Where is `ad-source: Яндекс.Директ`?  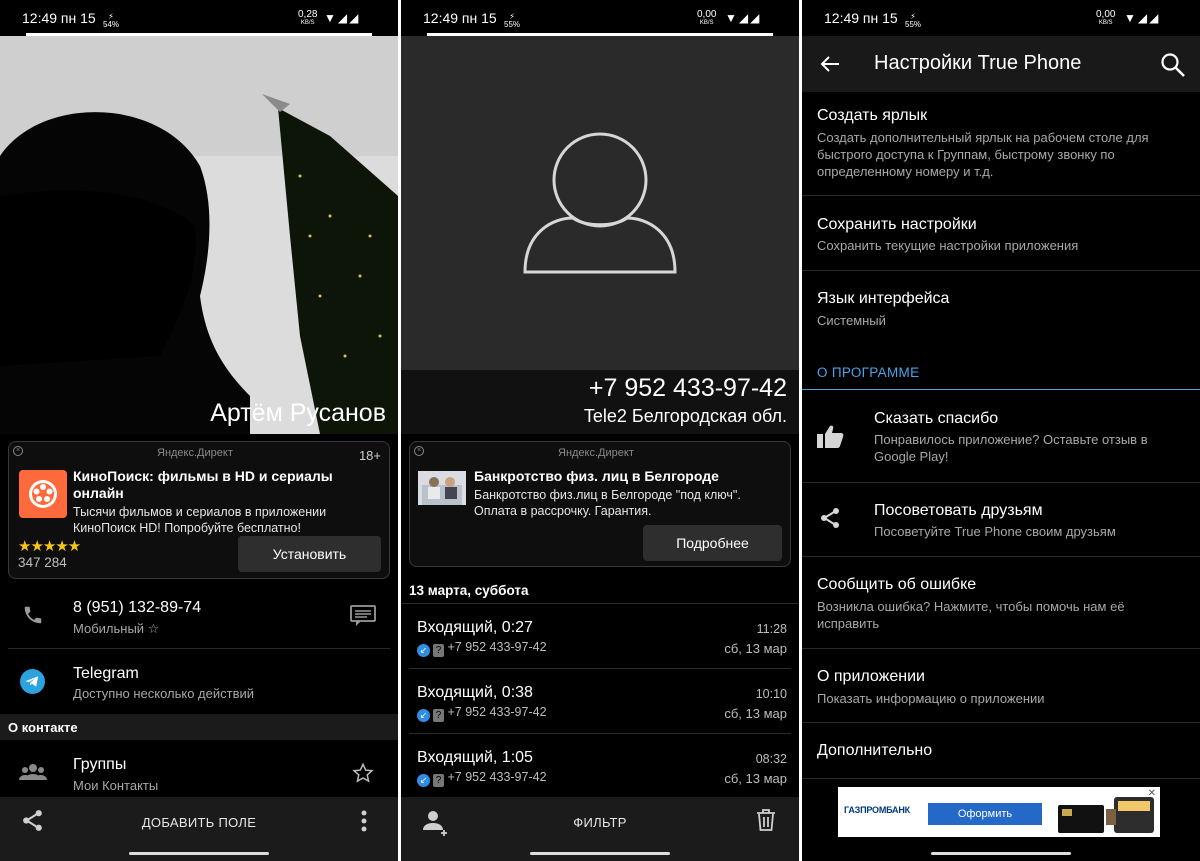 ad-source: Яндекс.Директ is located at coordinates (195, 453).